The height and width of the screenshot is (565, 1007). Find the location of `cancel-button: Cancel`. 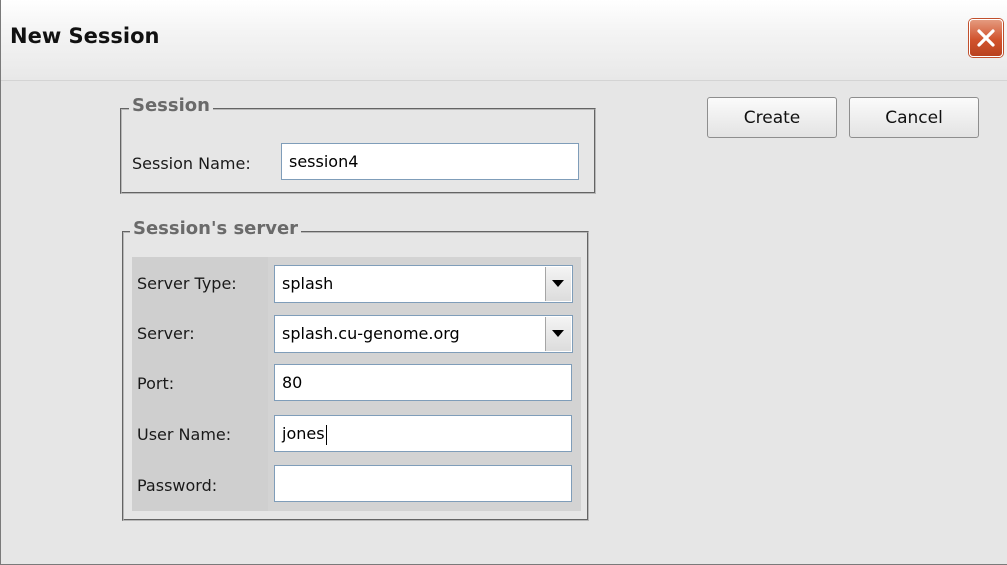

cancel-button: Cancel is located at coordinates (914, 117).